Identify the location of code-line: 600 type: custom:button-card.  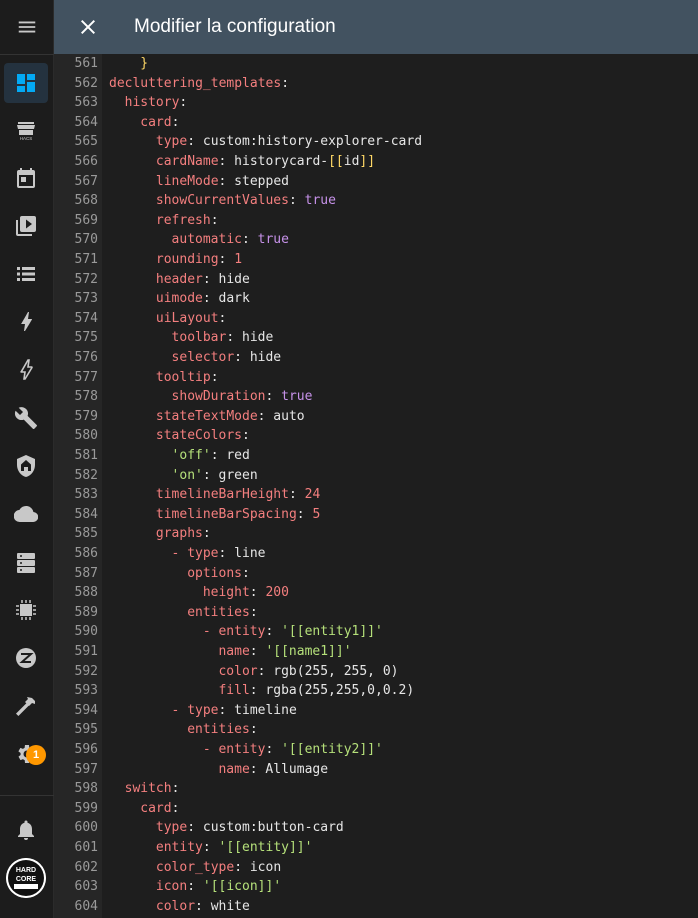
(376, 828).